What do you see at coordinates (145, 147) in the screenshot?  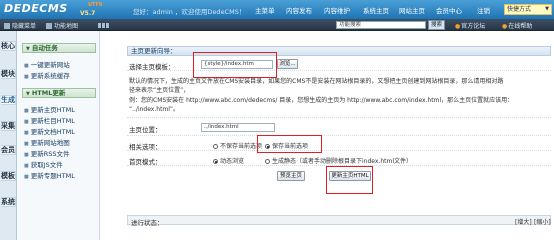 I see `related-options-label: 相关选项：` at bounding box center [145, 147].